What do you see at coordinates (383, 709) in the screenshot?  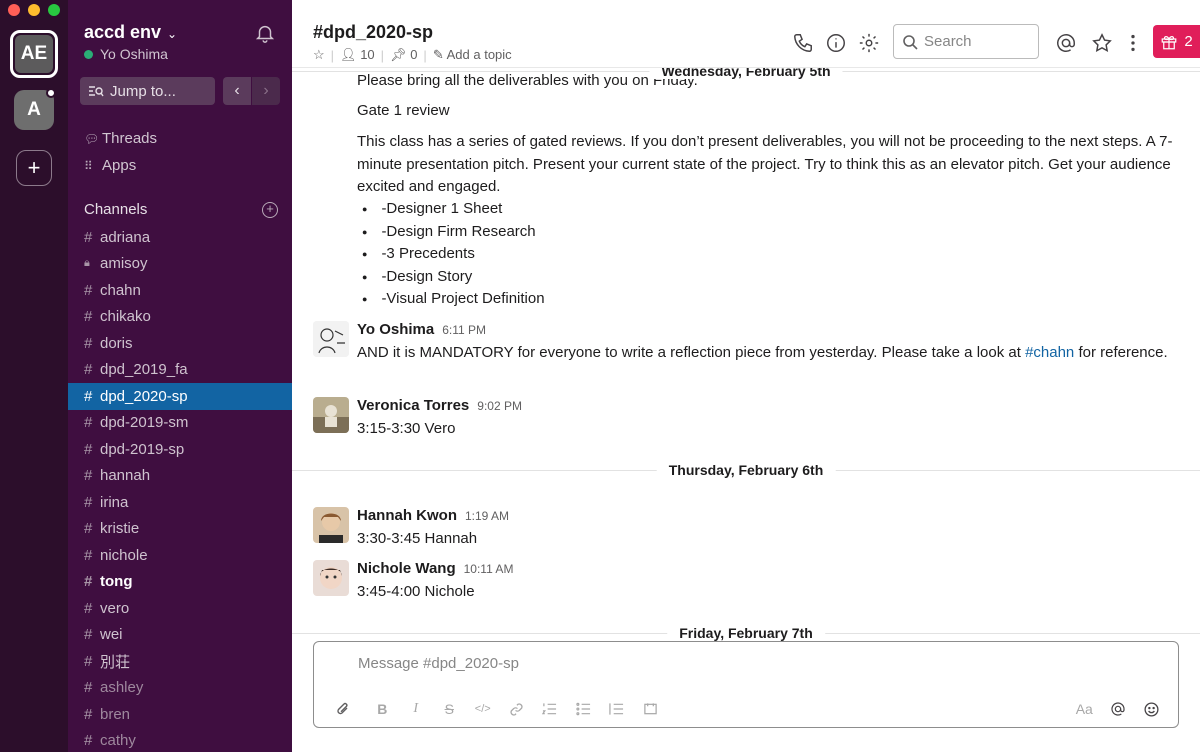 I see `bold-icon: B` at bounding box center [383, 709].